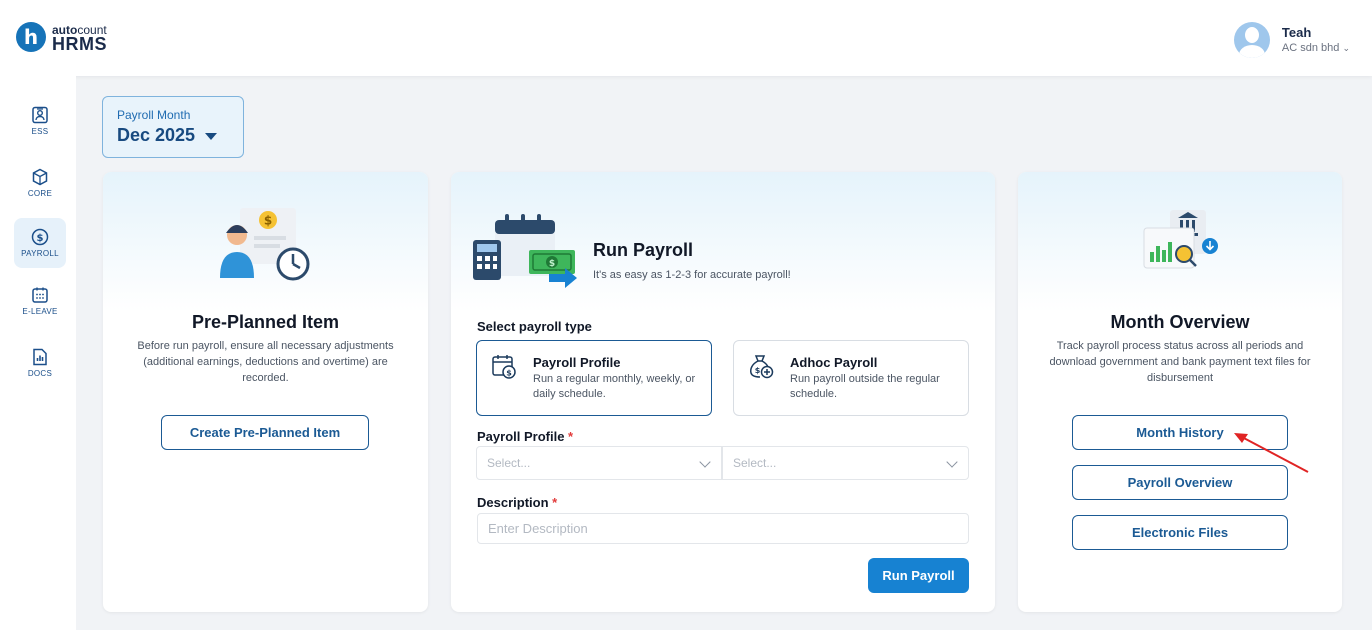  I want to click on payroll-month-selector: Payroll Month Dec 2025, so click(173, 127).